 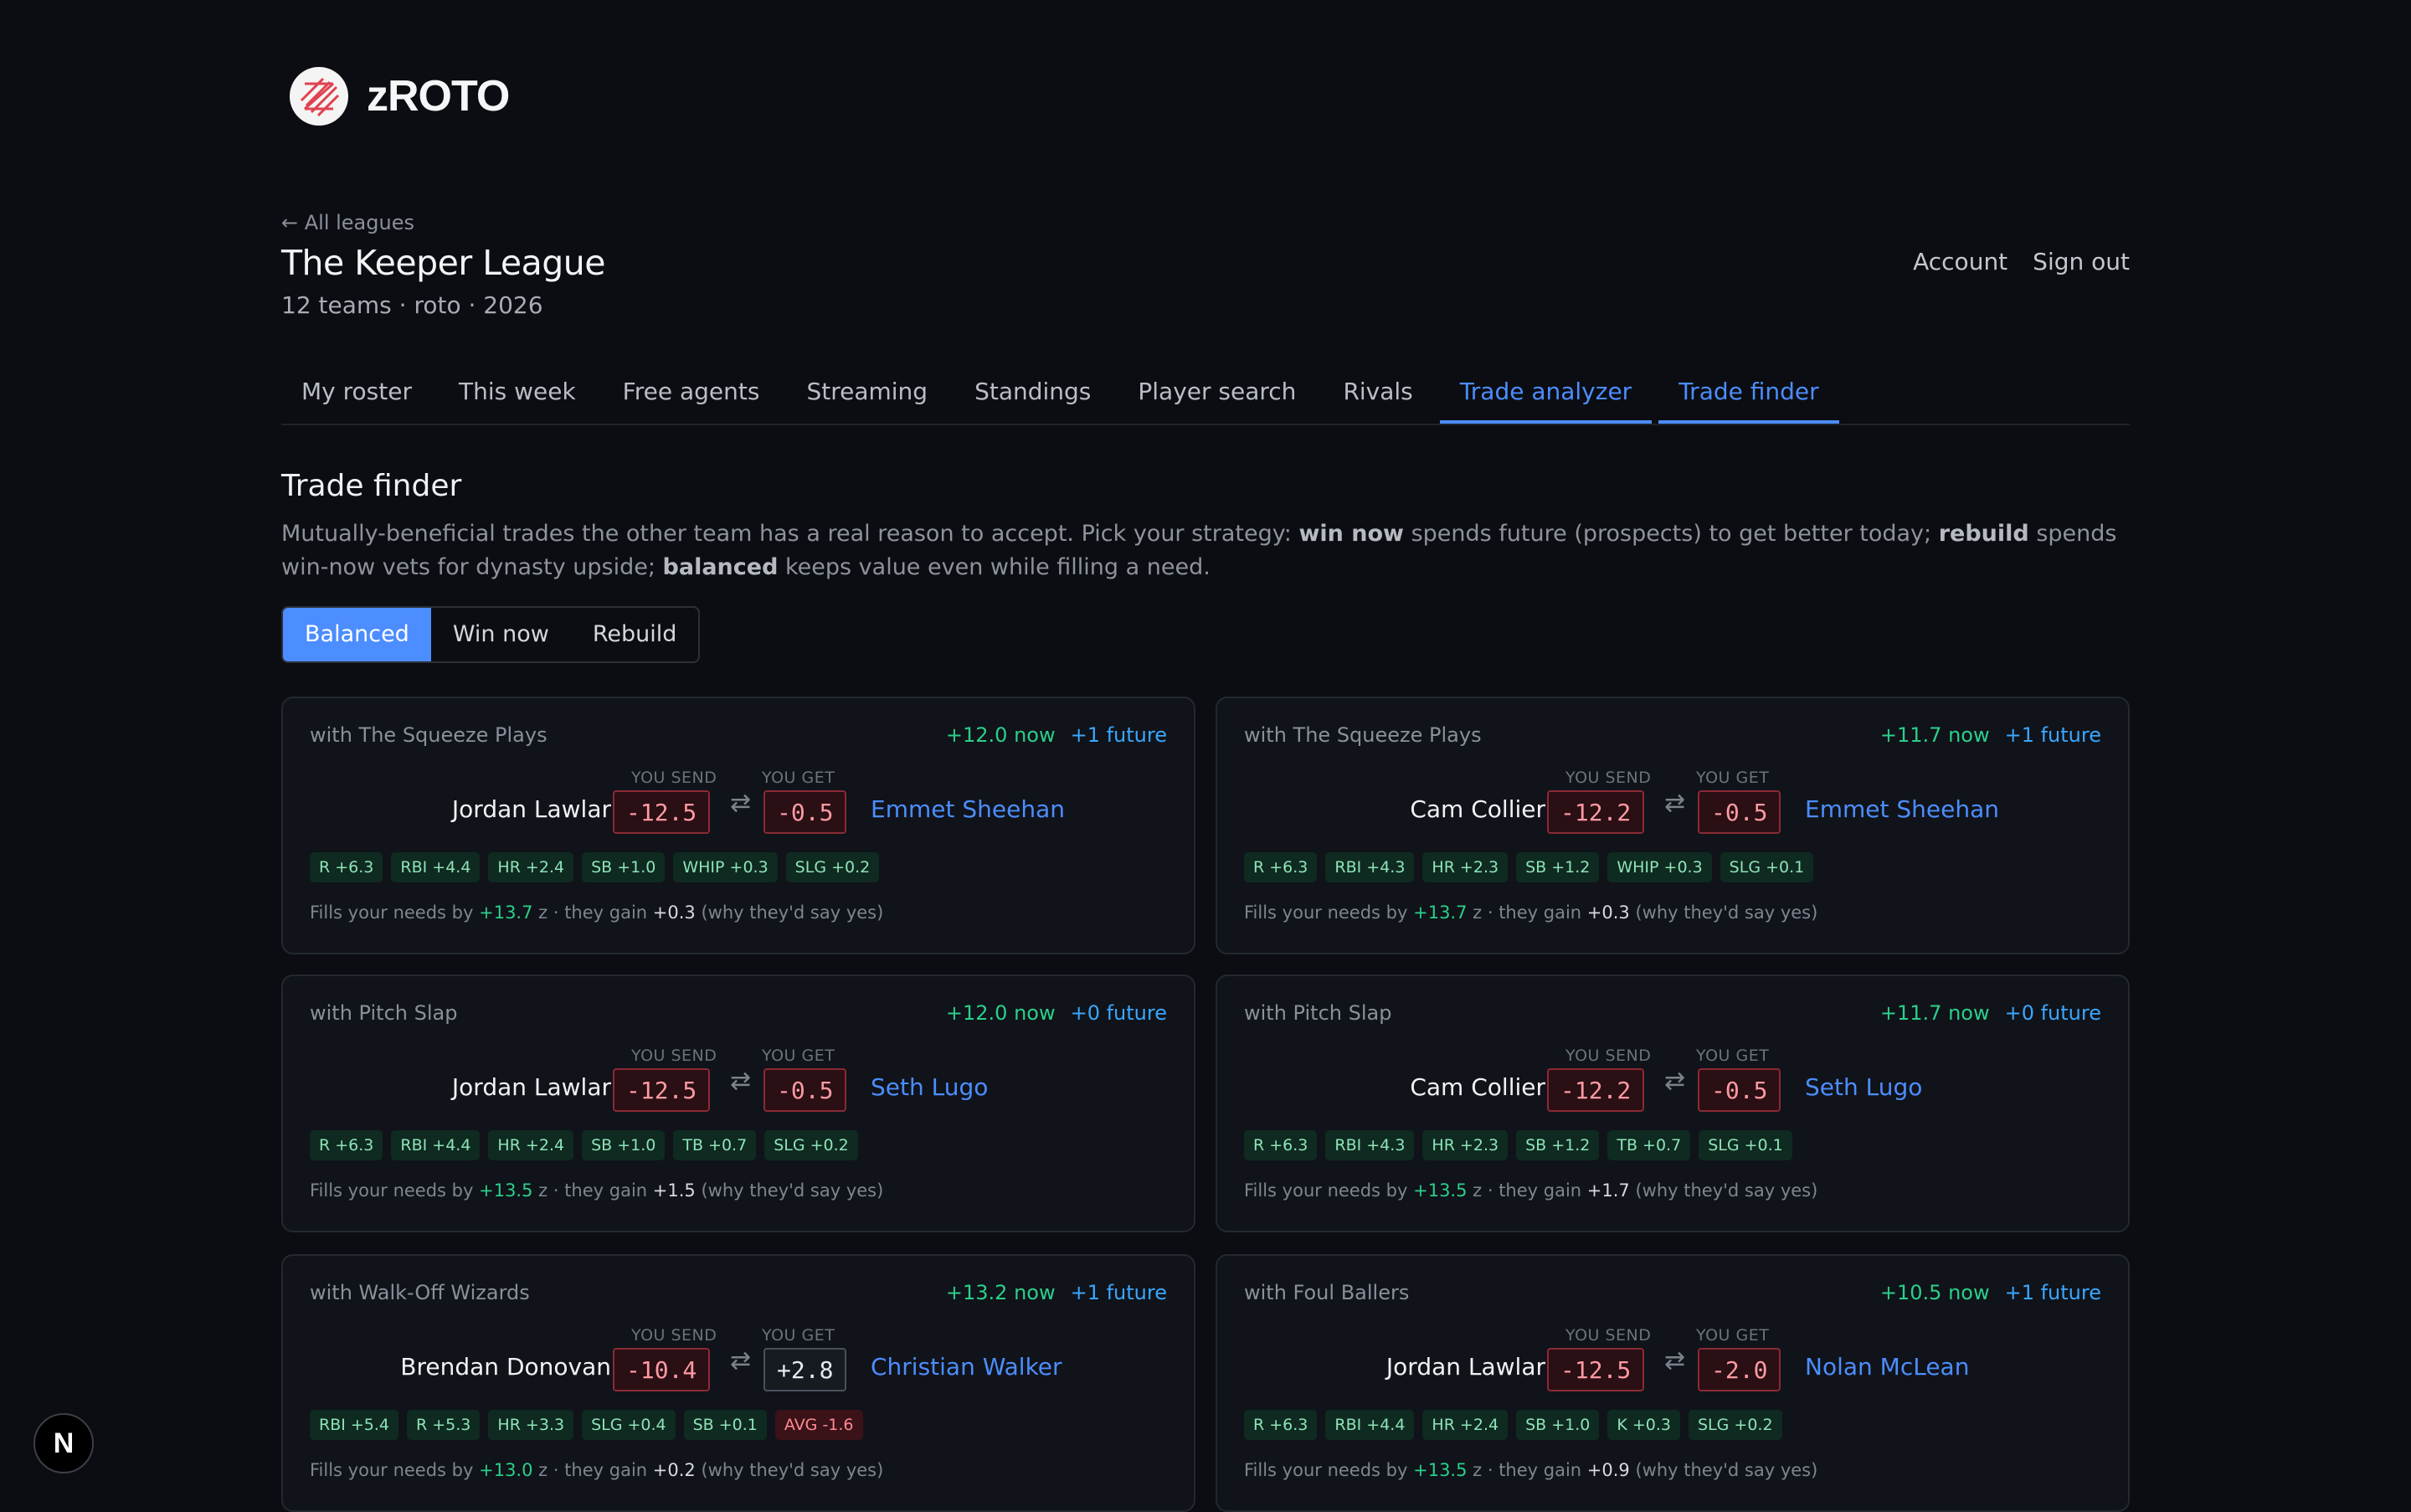 What do you see at coordinates (354, 1425) in the screenshot?
I see `category-delta-chip: RBI +5.4` at bounding box center [354, 1425].